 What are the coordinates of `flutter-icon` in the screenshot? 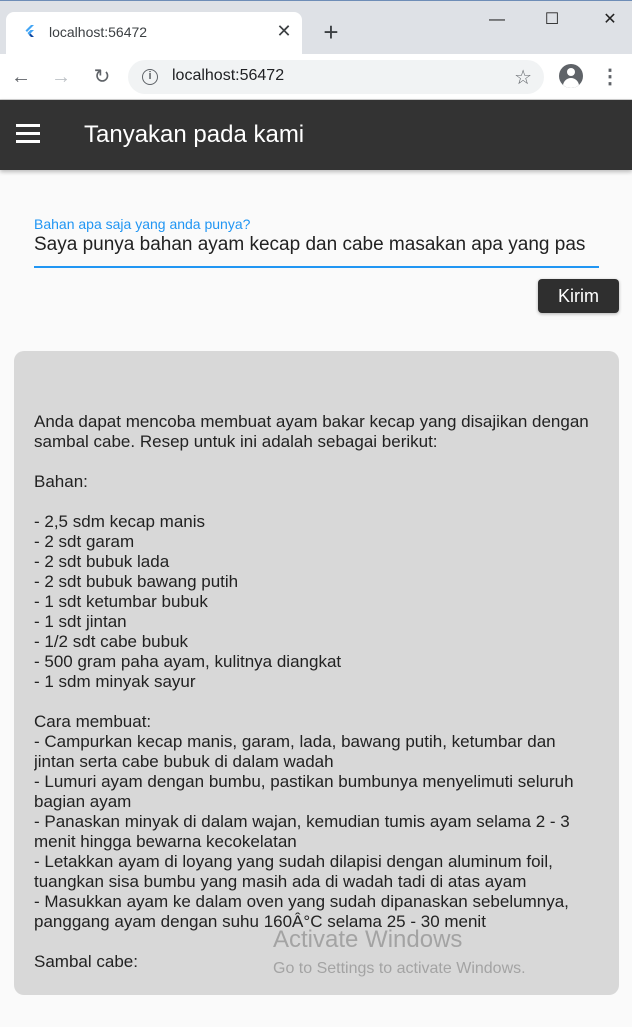 It's located at (29, 31).